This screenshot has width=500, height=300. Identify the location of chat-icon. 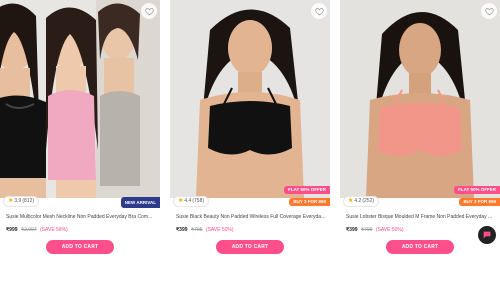
(487, 235).